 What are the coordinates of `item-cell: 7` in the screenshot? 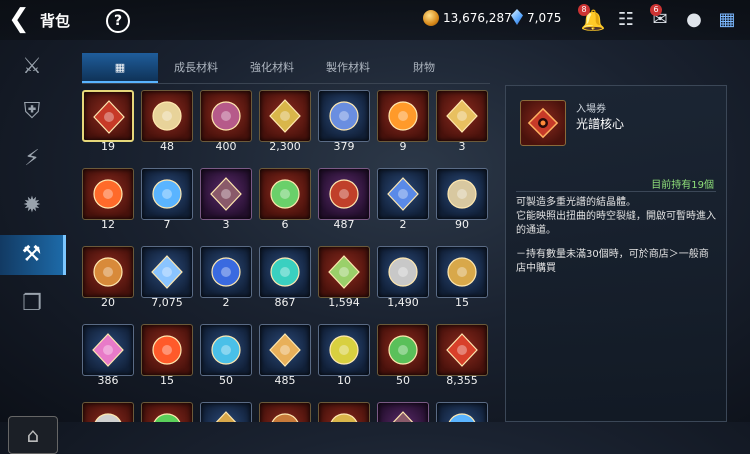 It's located at (167, 201).